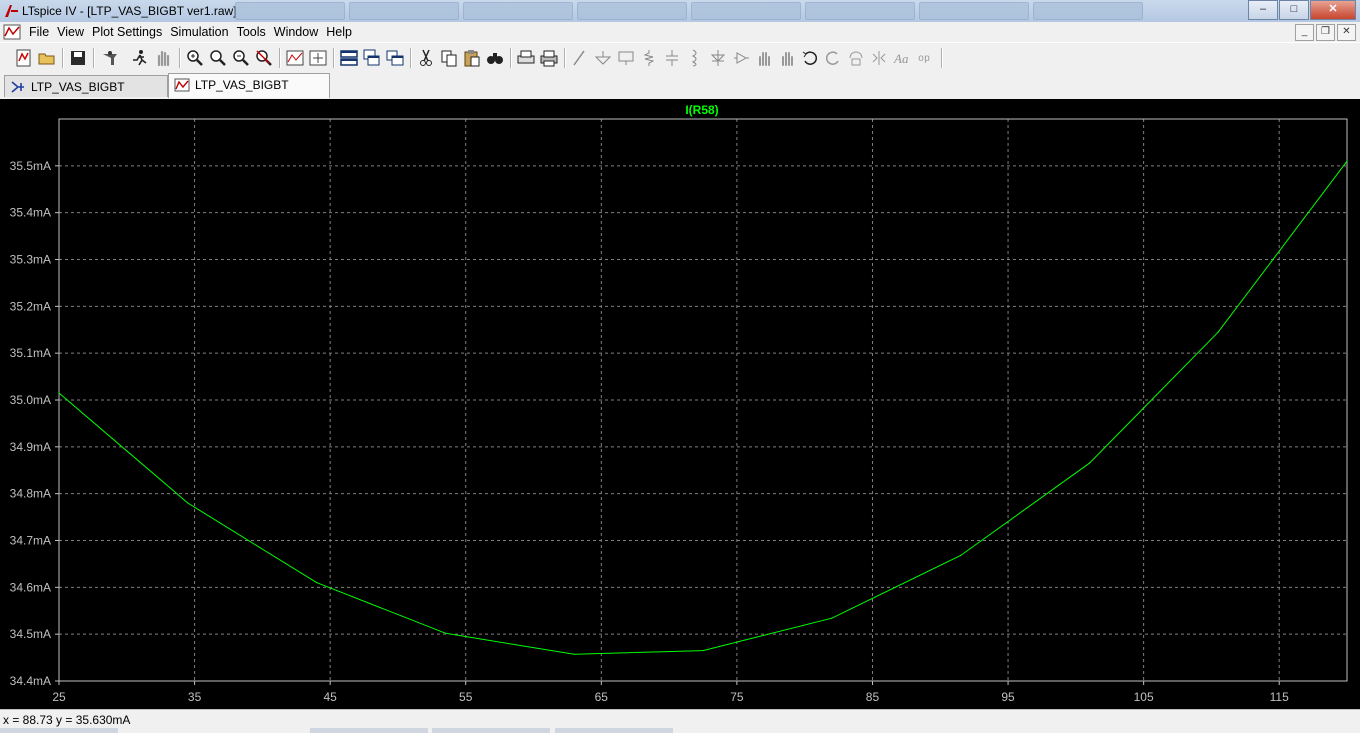 The image size is (1360, 733). Describe the element at coordinates (1144, 697) in the screenshot. I see `x-tick-label: 105` at that location.